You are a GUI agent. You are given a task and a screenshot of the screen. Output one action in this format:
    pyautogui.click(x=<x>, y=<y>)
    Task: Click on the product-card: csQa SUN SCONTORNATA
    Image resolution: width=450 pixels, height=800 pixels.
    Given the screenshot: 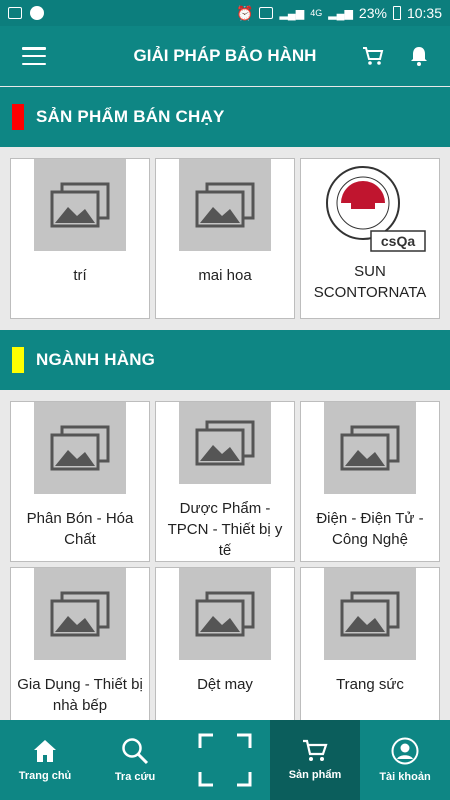 What is the action you would take?
    pyautogui.click(x=370, y=238)
    